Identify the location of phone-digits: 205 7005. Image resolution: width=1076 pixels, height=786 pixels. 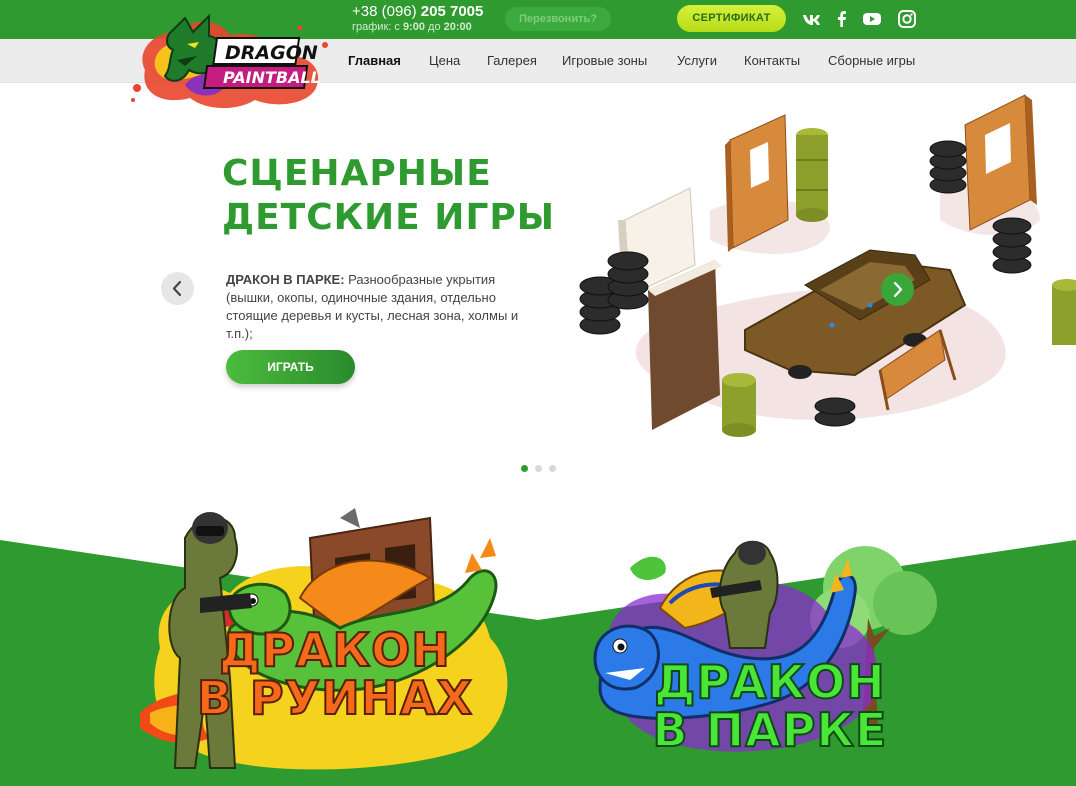
(452, 11).